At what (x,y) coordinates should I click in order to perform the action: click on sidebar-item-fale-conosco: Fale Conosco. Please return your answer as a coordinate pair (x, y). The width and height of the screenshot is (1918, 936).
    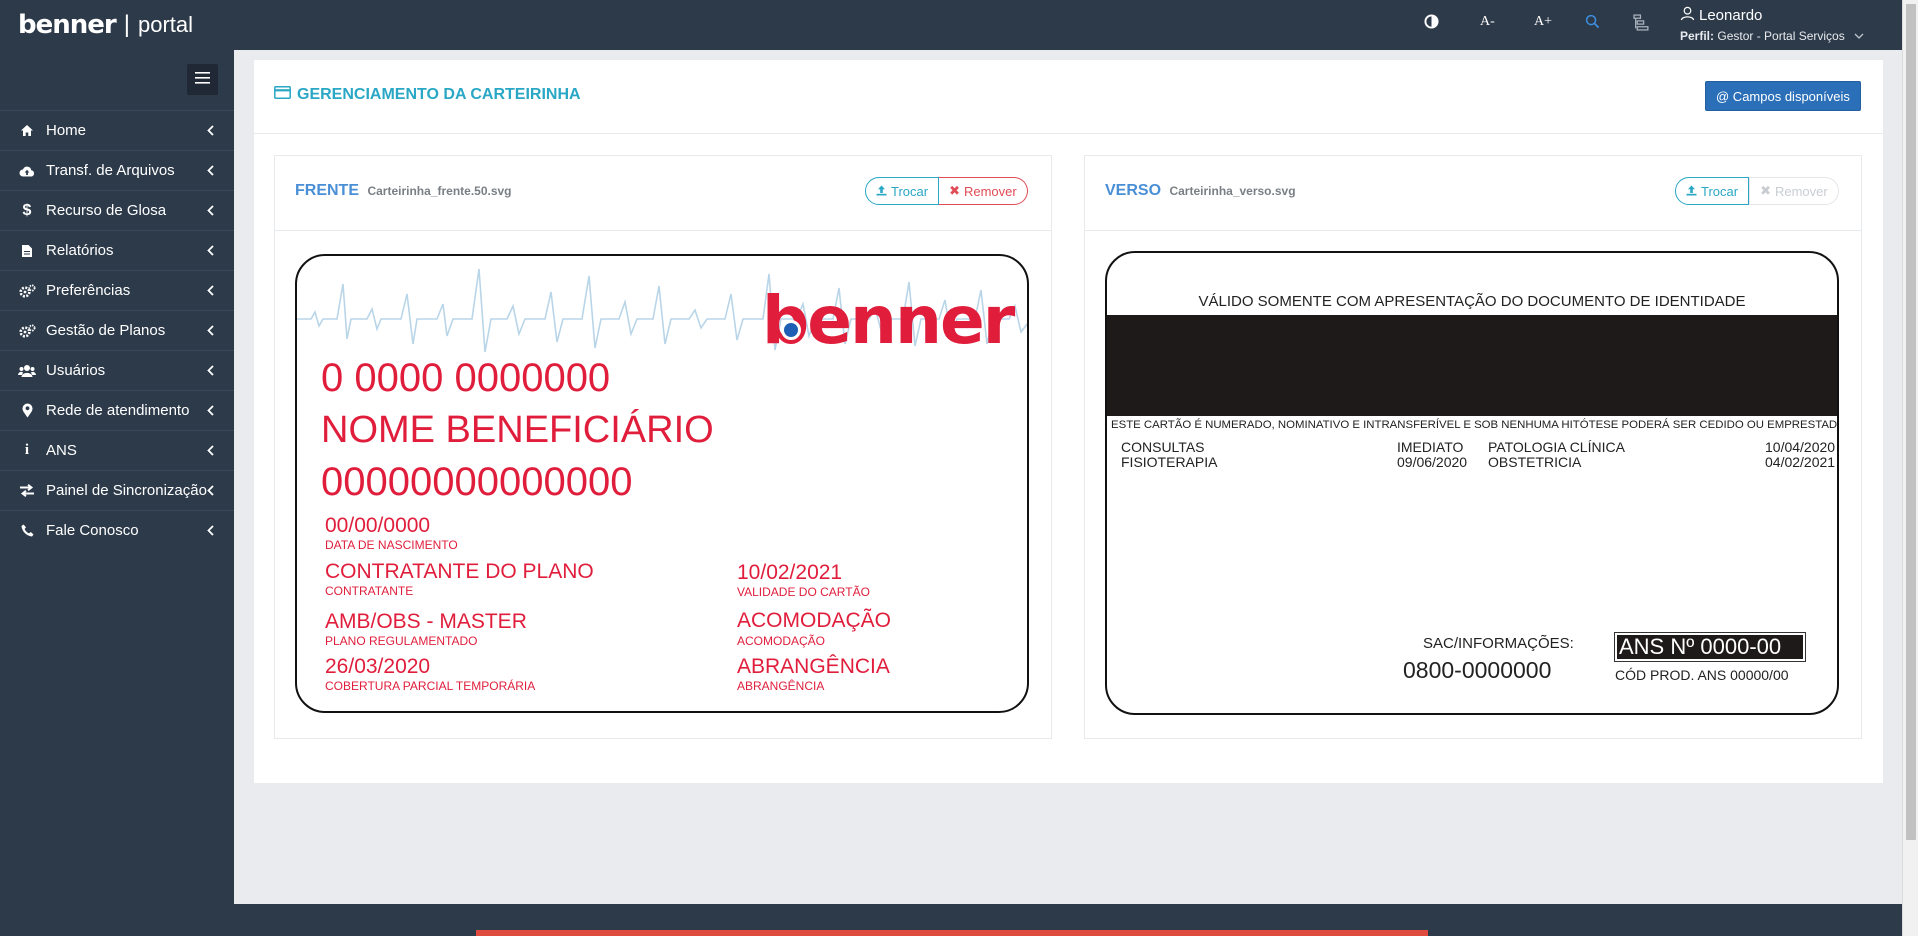
    Looking at the image, I should click on (117, 530).